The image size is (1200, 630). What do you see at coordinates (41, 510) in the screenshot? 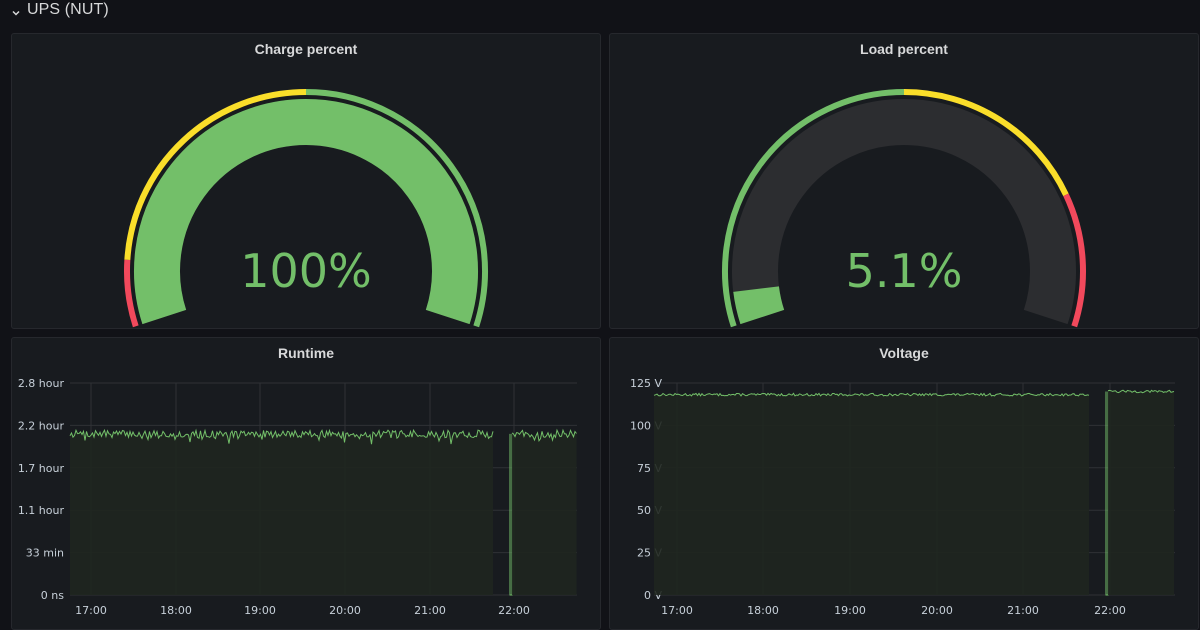
I see `y-tick-label: 1.1 hour` at bounding box center [41, 510].